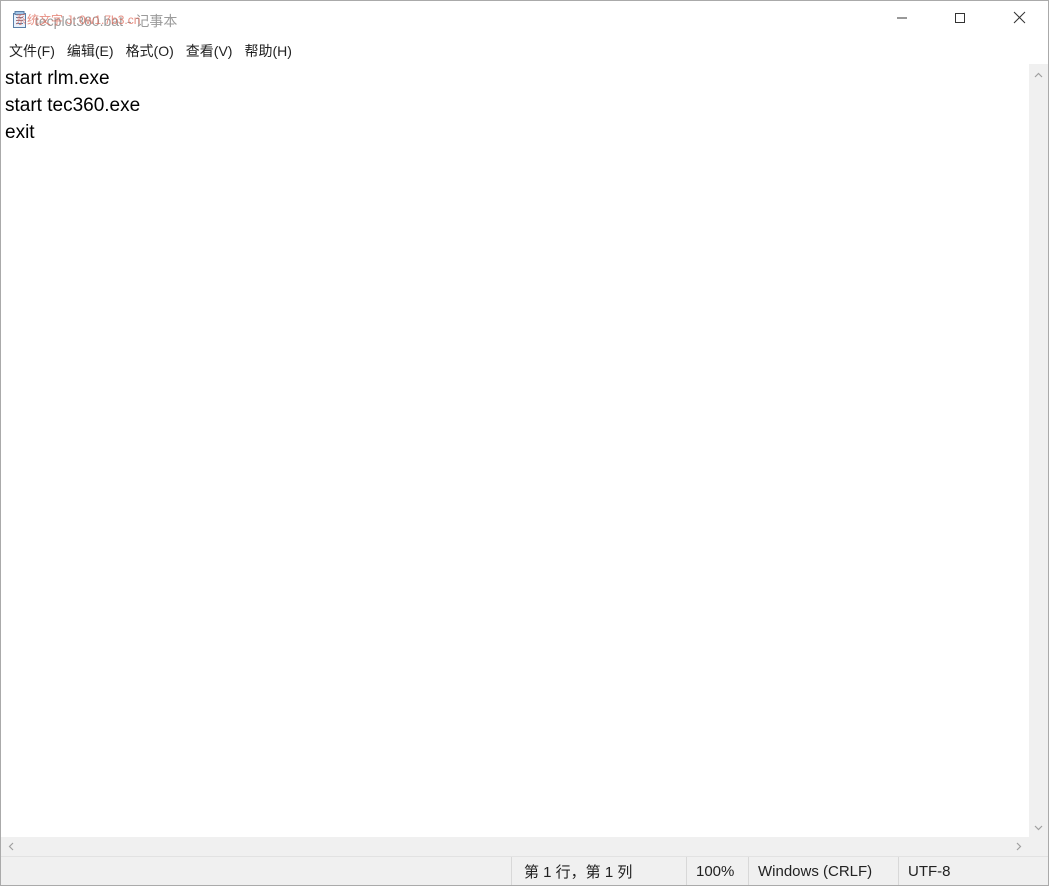 This screenshot has height=886, width=1049. Describe the element at coordinates (717, 871) in the screenshot. I see `status-zoom: 100%` at that location.